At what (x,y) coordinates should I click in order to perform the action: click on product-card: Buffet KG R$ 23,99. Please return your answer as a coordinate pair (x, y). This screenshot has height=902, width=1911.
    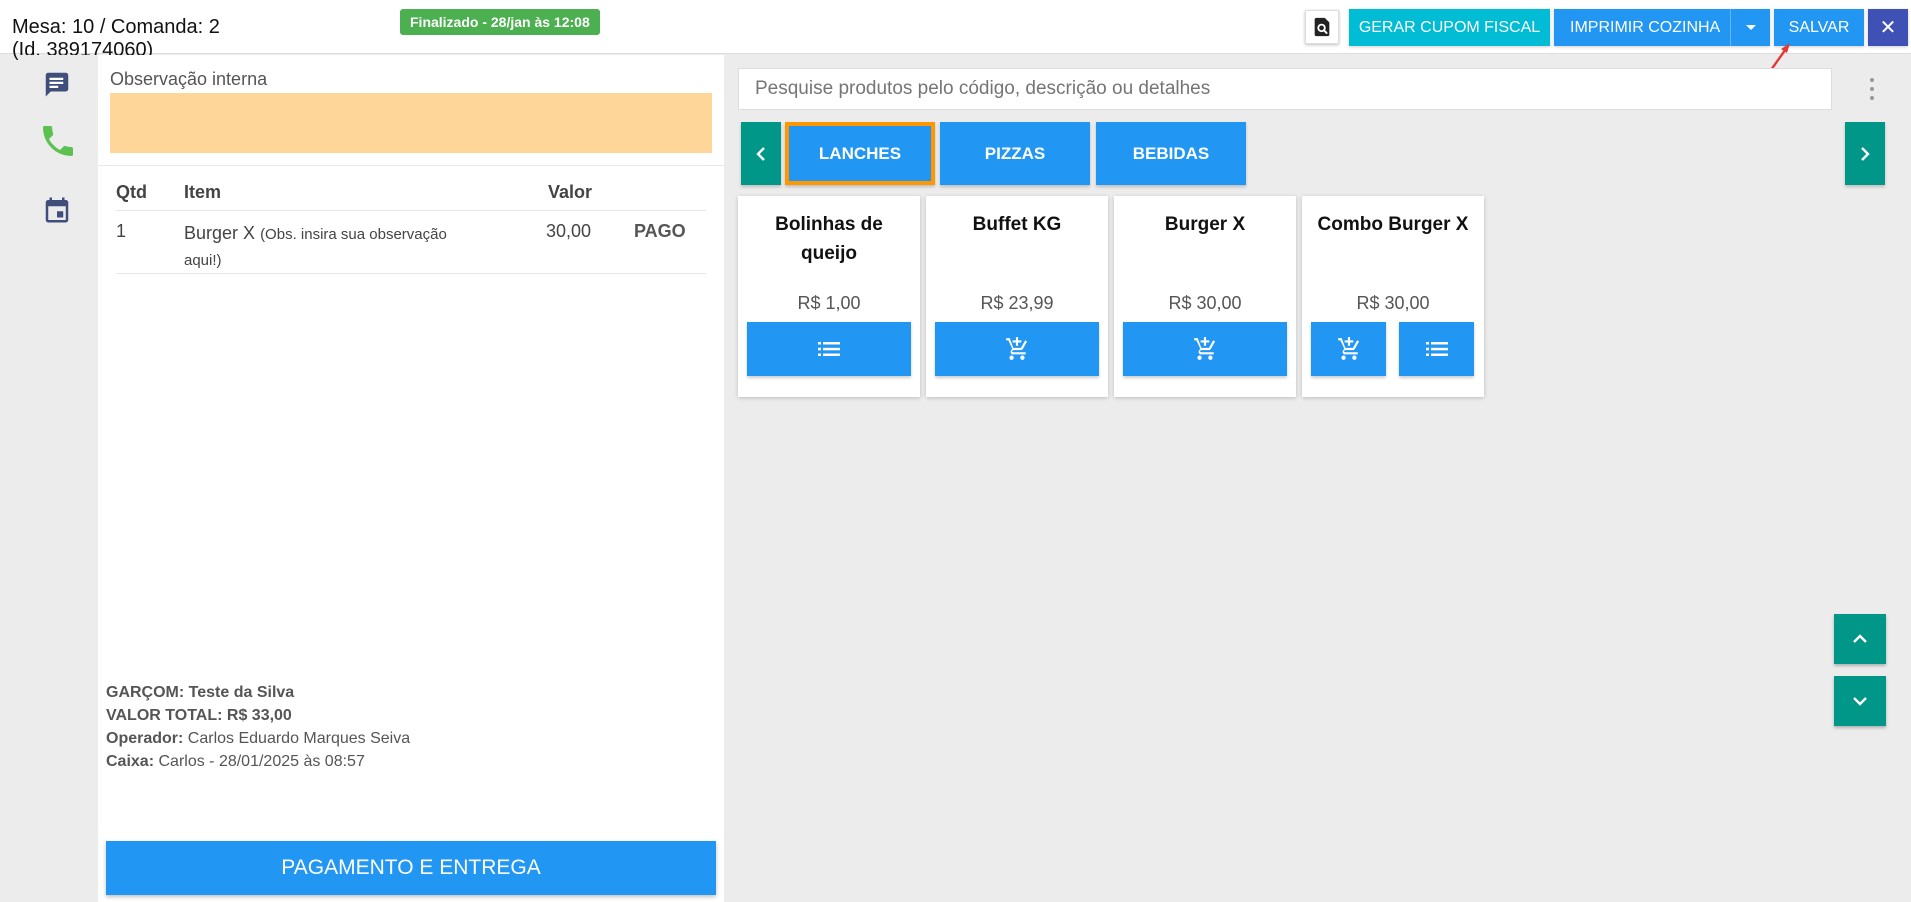
    Looking at the image, I should click on (1017, 296).